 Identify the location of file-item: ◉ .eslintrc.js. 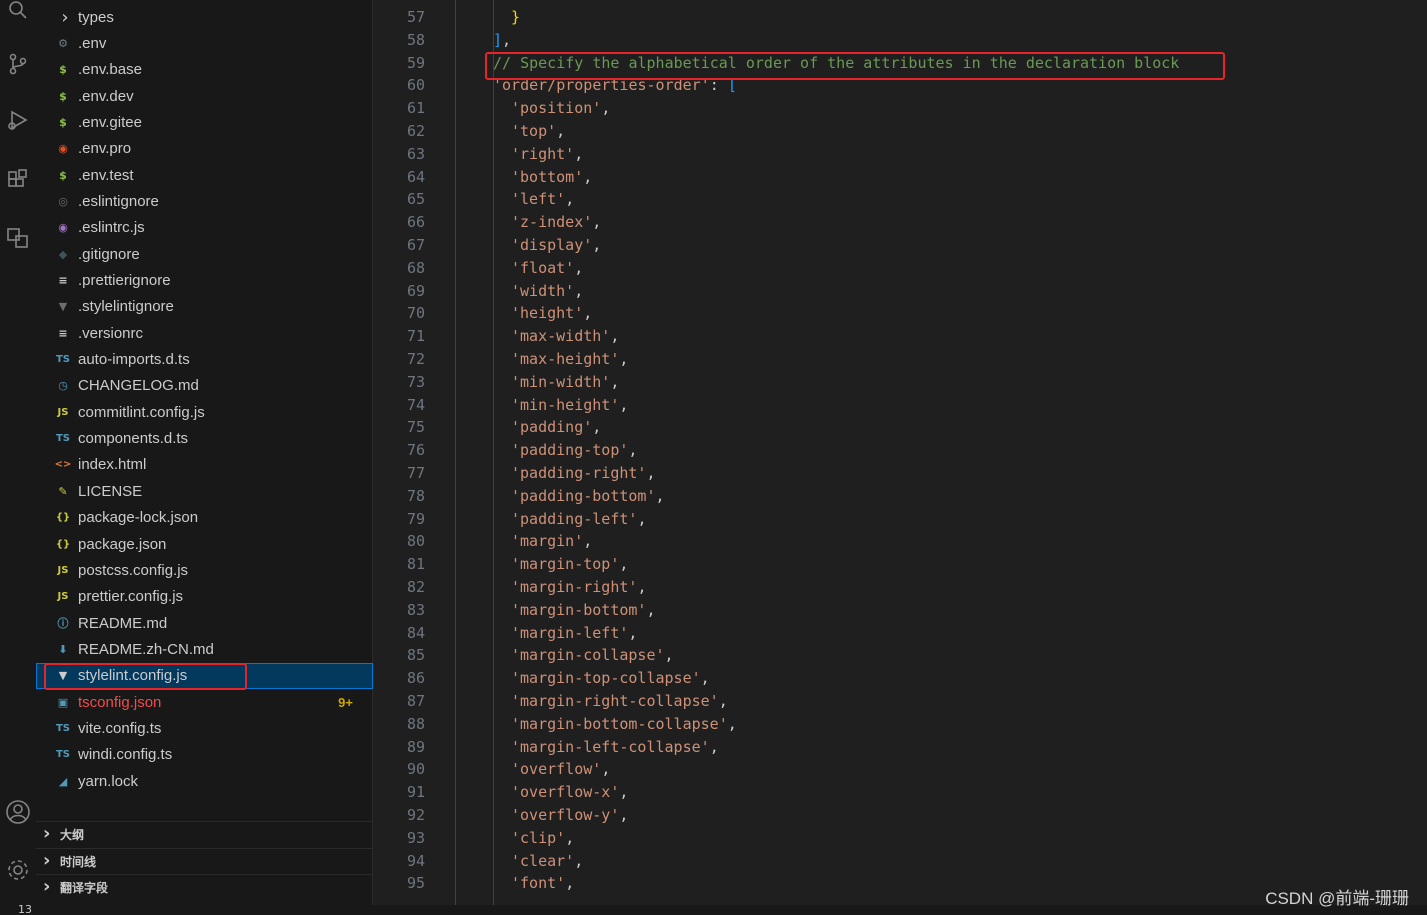
(204, 228).